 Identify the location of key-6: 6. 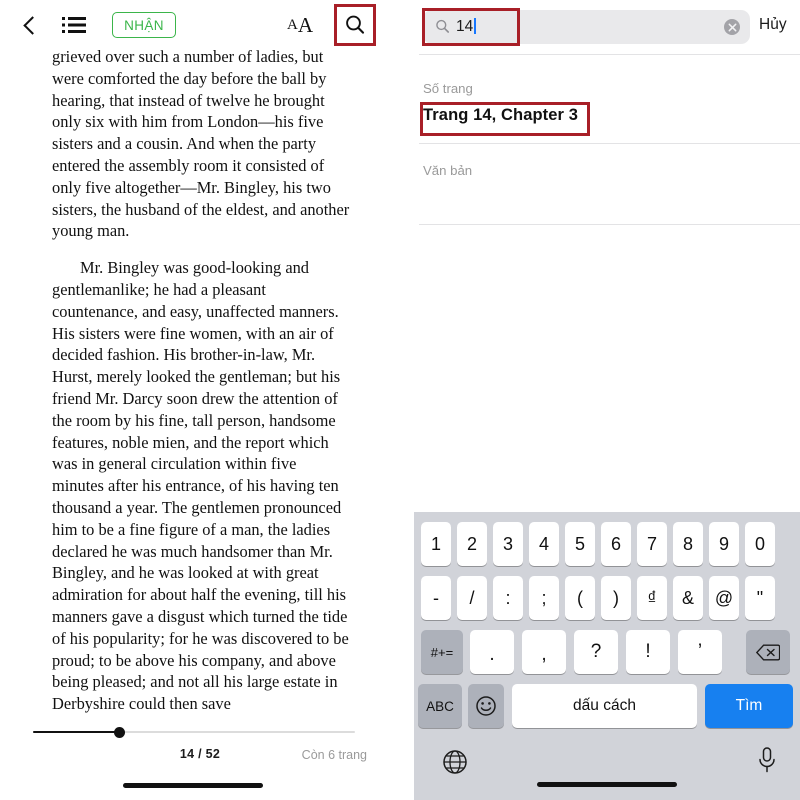
(616, 544).